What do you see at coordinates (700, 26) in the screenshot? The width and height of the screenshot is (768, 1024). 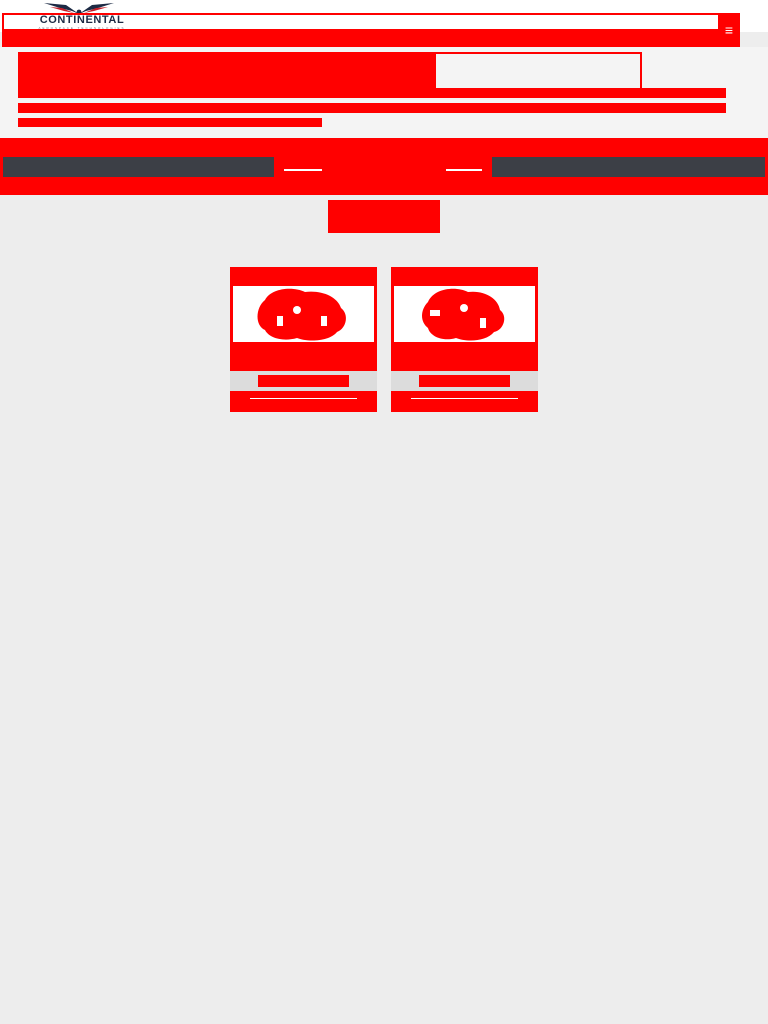 I see `account-link` at bounding box center [700, 26].